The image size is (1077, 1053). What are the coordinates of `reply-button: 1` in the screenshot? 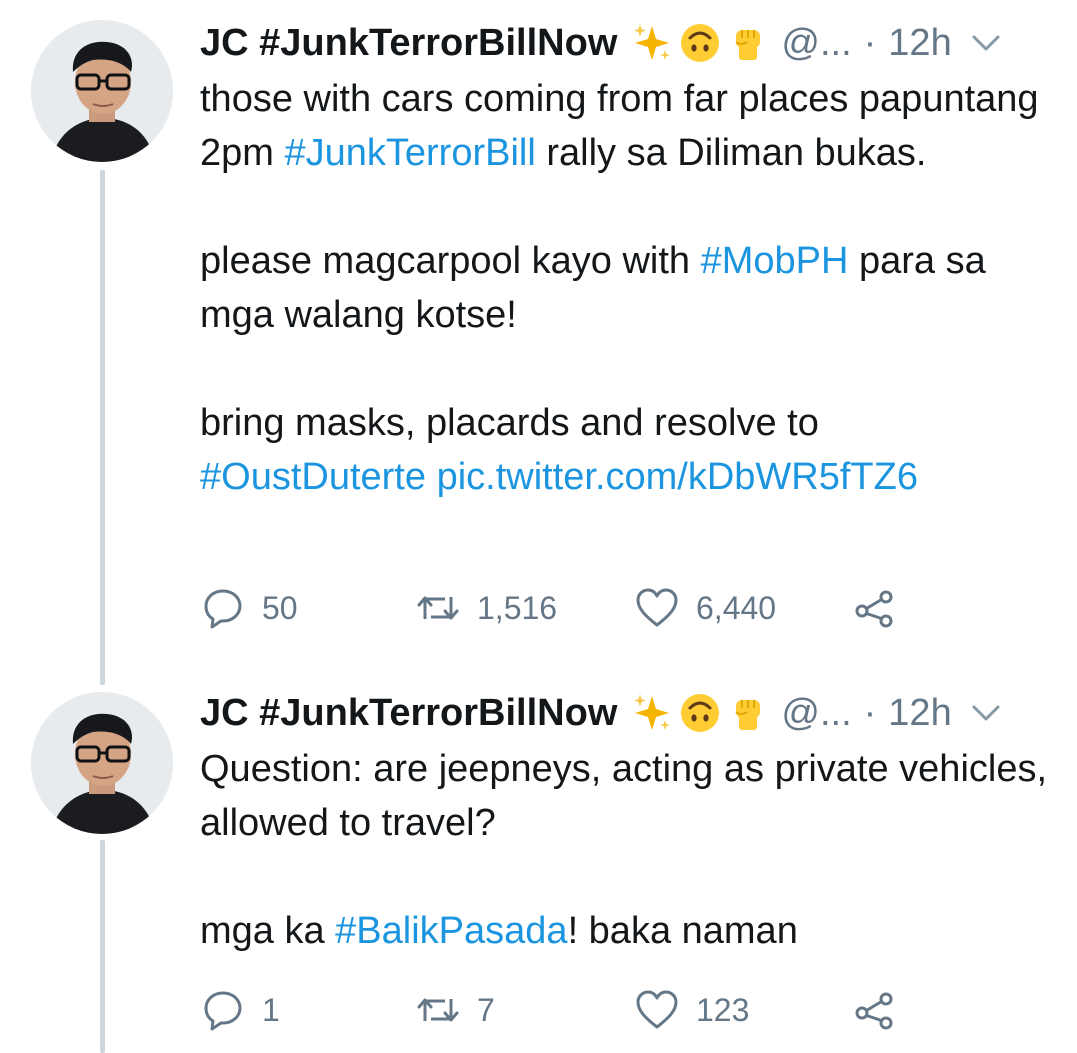 It's located at (240, 1010).